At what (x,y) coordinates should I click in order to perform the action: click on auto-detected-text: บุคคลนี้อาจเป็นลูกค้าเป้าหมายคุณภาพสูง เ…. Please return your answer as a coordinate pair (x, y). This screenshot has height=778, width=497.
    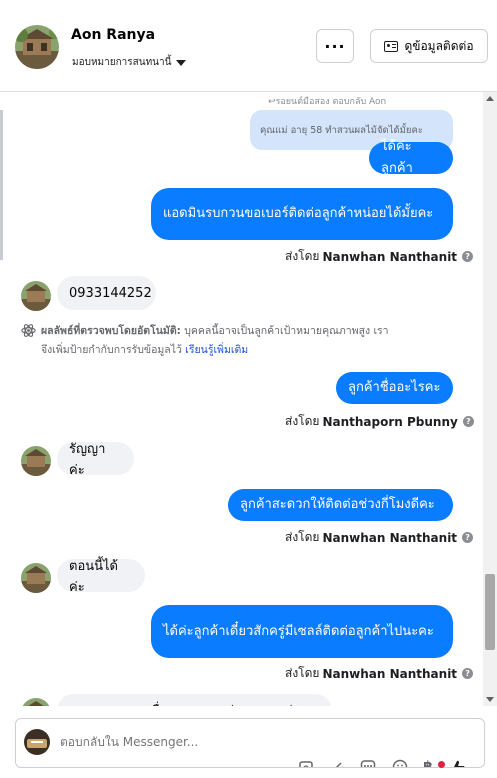
    Looking at the image, I should click on (286, 331).